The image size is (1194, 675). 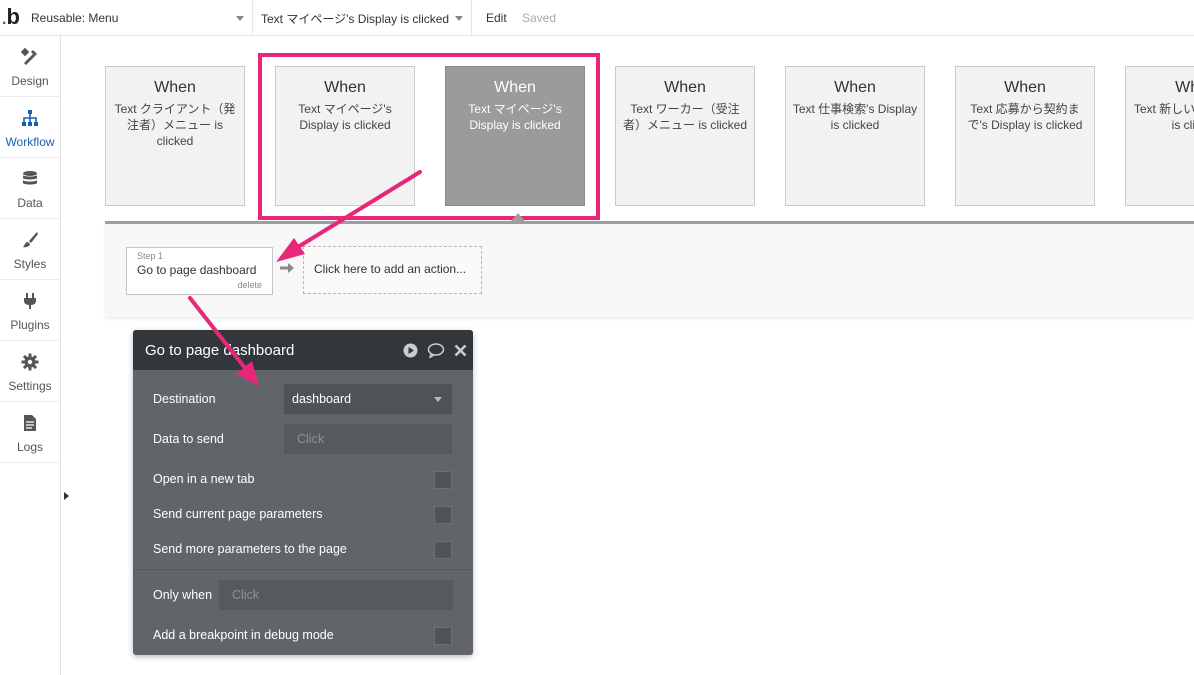 I want to click on save-status: Saved, so click(x=539, y=18).